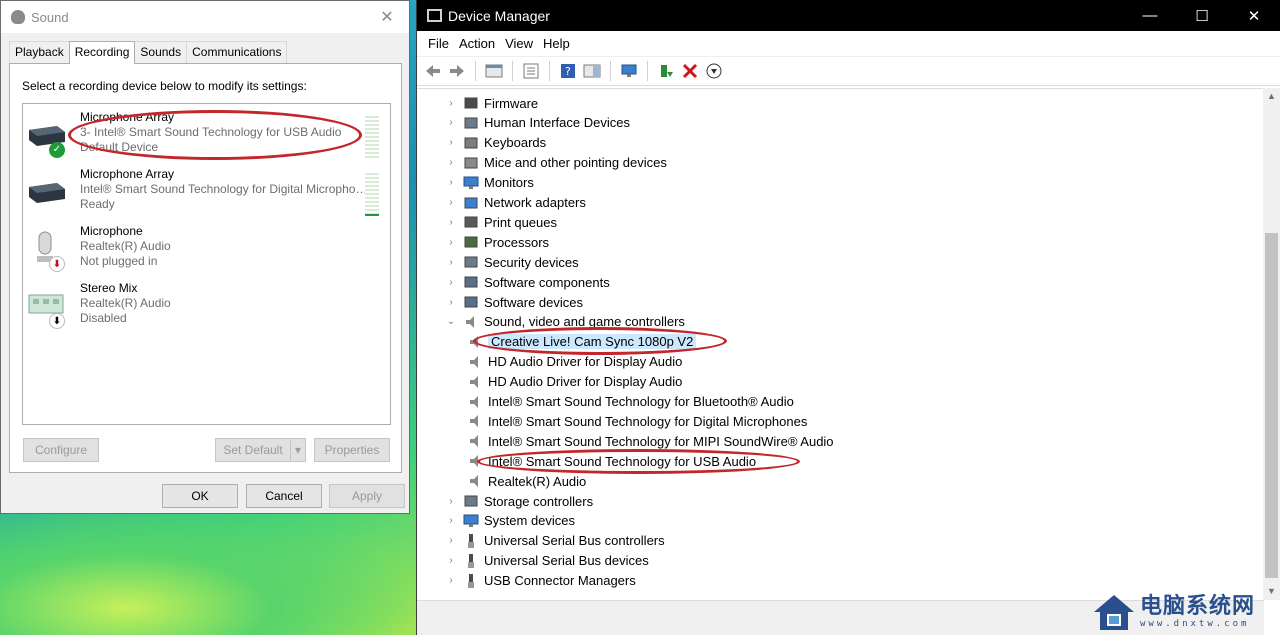 This screenshot has height=635, width=1280. I want to click on tree-category: › Processors, so click(497, 242).